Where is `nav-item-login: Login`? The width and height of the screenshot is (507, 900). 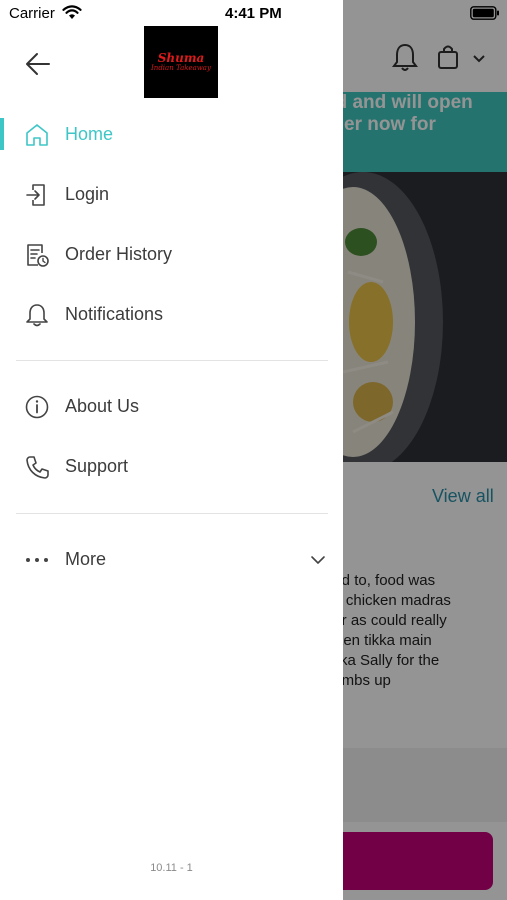
nav-item-login: Login is located at coordinates (171, 195).